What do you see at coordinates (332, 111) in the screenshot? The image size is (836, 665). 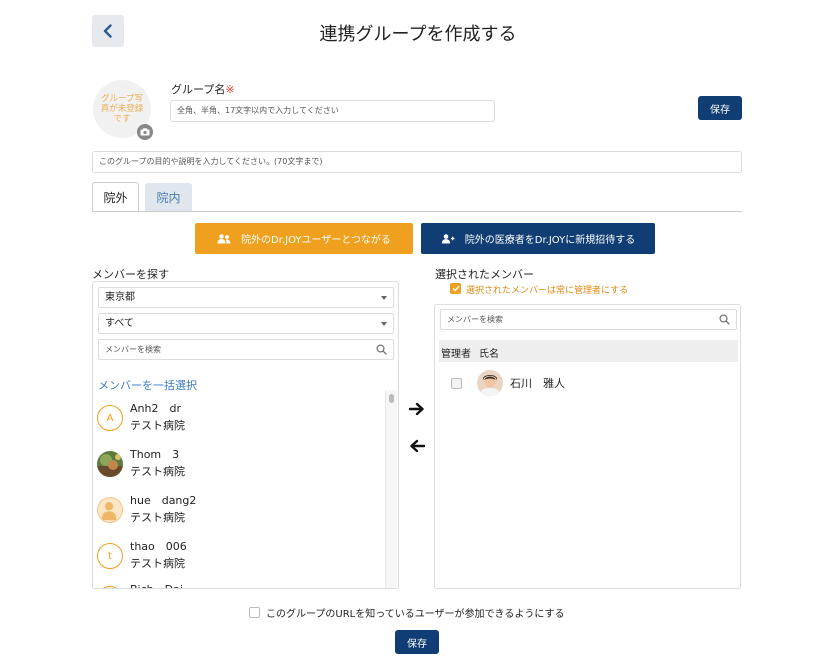 I see `group-name-input: 全角、半角、17文字以内で入力してください` at bounding box center [332, 111].